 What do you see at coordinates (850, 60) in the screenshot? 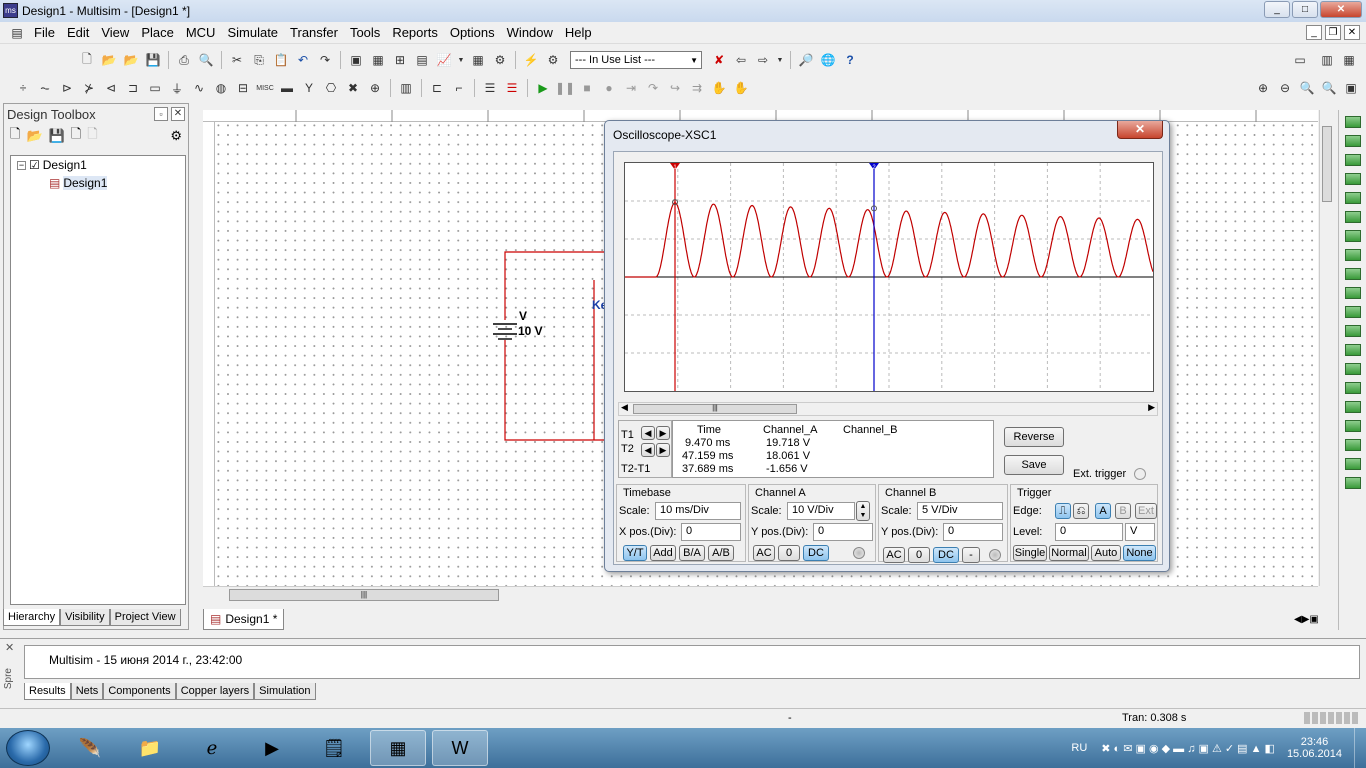
I see `help-icon: ?` at bounding box center [850, 60].